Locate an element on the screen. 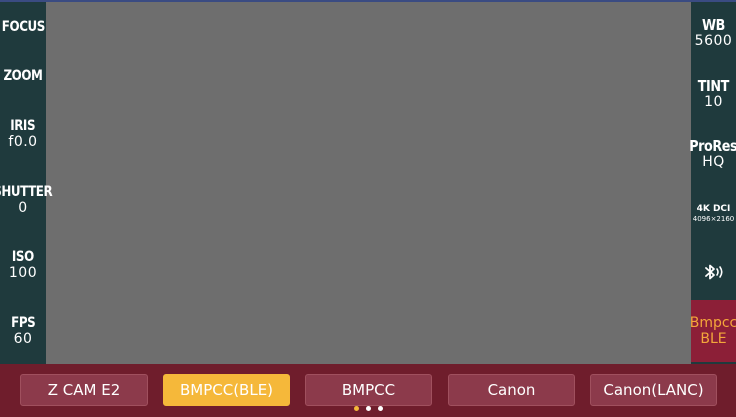 The width and height of the screenshot is (736, 417). camera-button-zcam-e2: Z CAM E2 is located at coordinates (84, 390).